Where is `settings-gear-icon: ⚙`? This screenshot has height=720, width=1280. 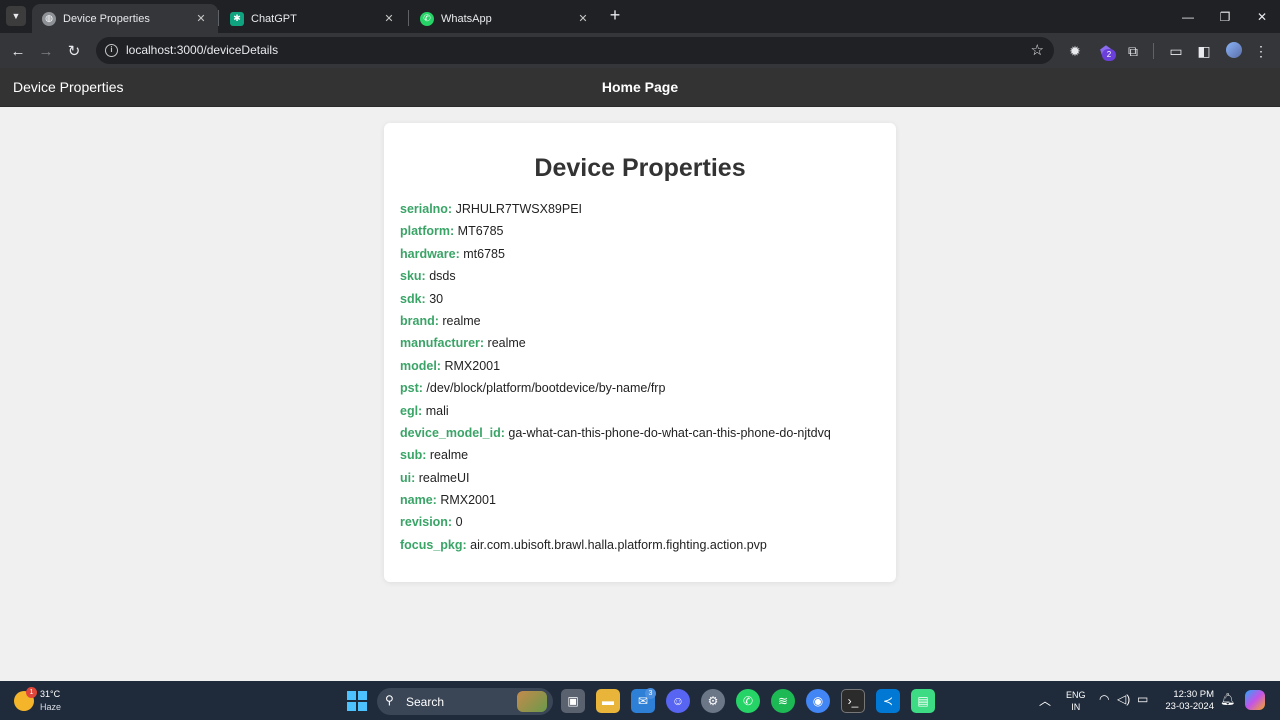
settings-gear-icon: ⚙ is located at coordinates (713, 701).